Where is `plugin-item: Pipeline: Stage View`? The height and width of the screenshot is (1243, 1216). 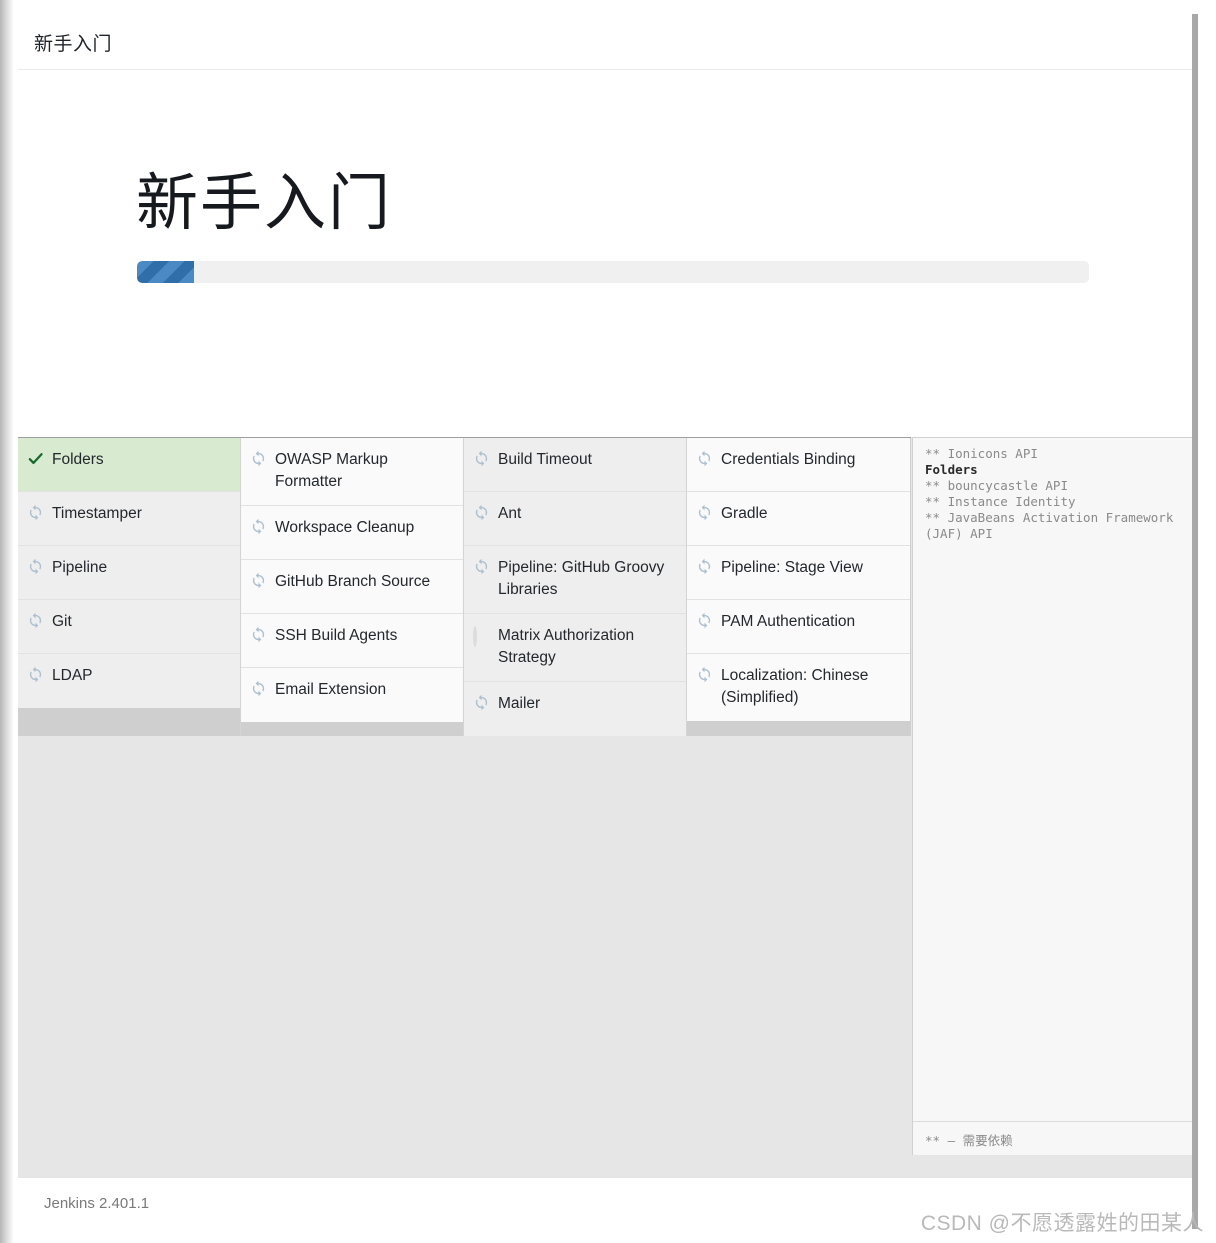 plugin-item: Pipeline: Stage View is located at coordinates (798, 573).